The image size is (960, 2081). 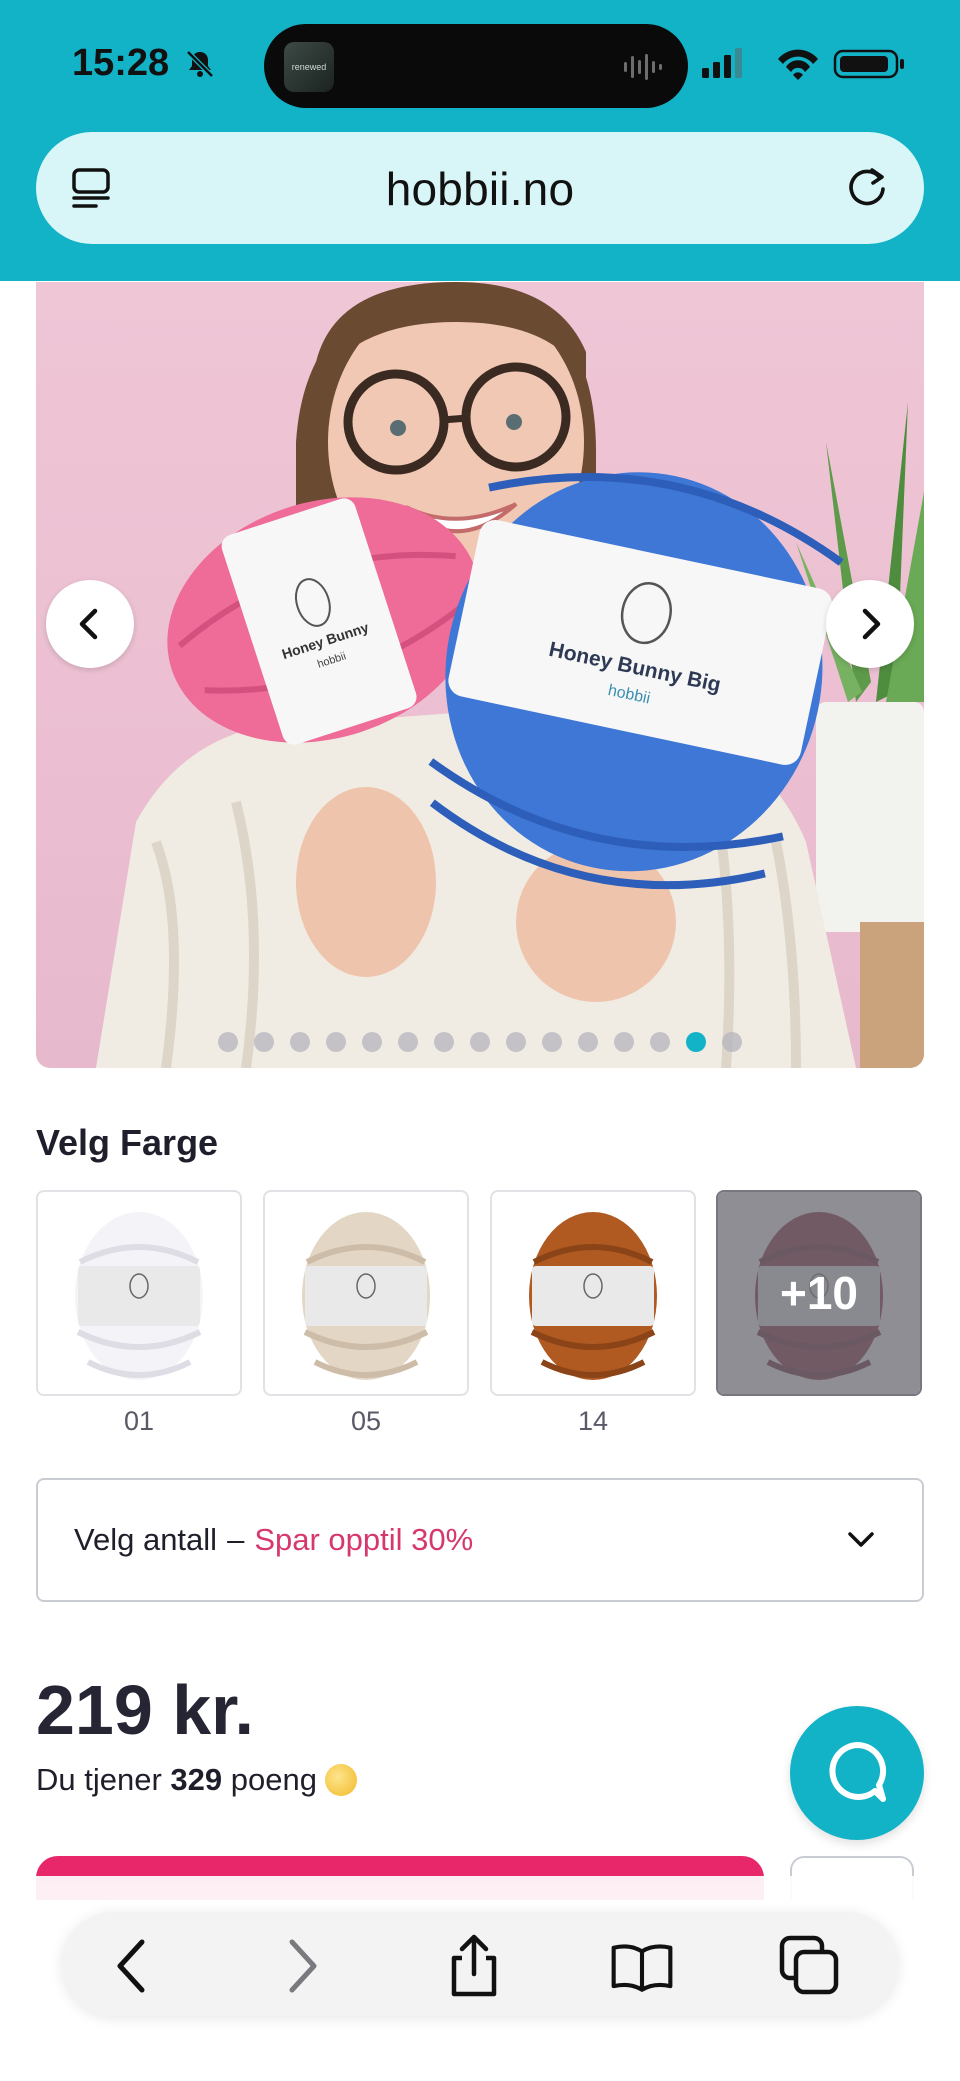 I want to click on back-button, so click(x=132, y=1966).